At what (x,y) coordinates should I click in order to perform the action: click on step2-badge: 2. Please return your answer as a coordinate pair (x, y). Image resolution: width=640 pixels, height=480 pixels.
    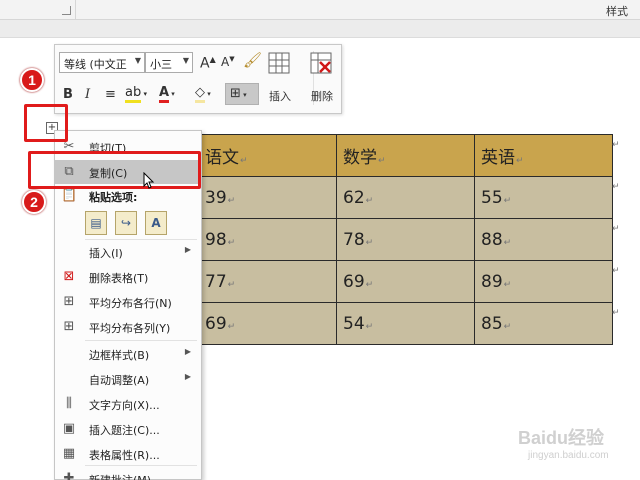
    Looking at the image, I should click on (34, 202).